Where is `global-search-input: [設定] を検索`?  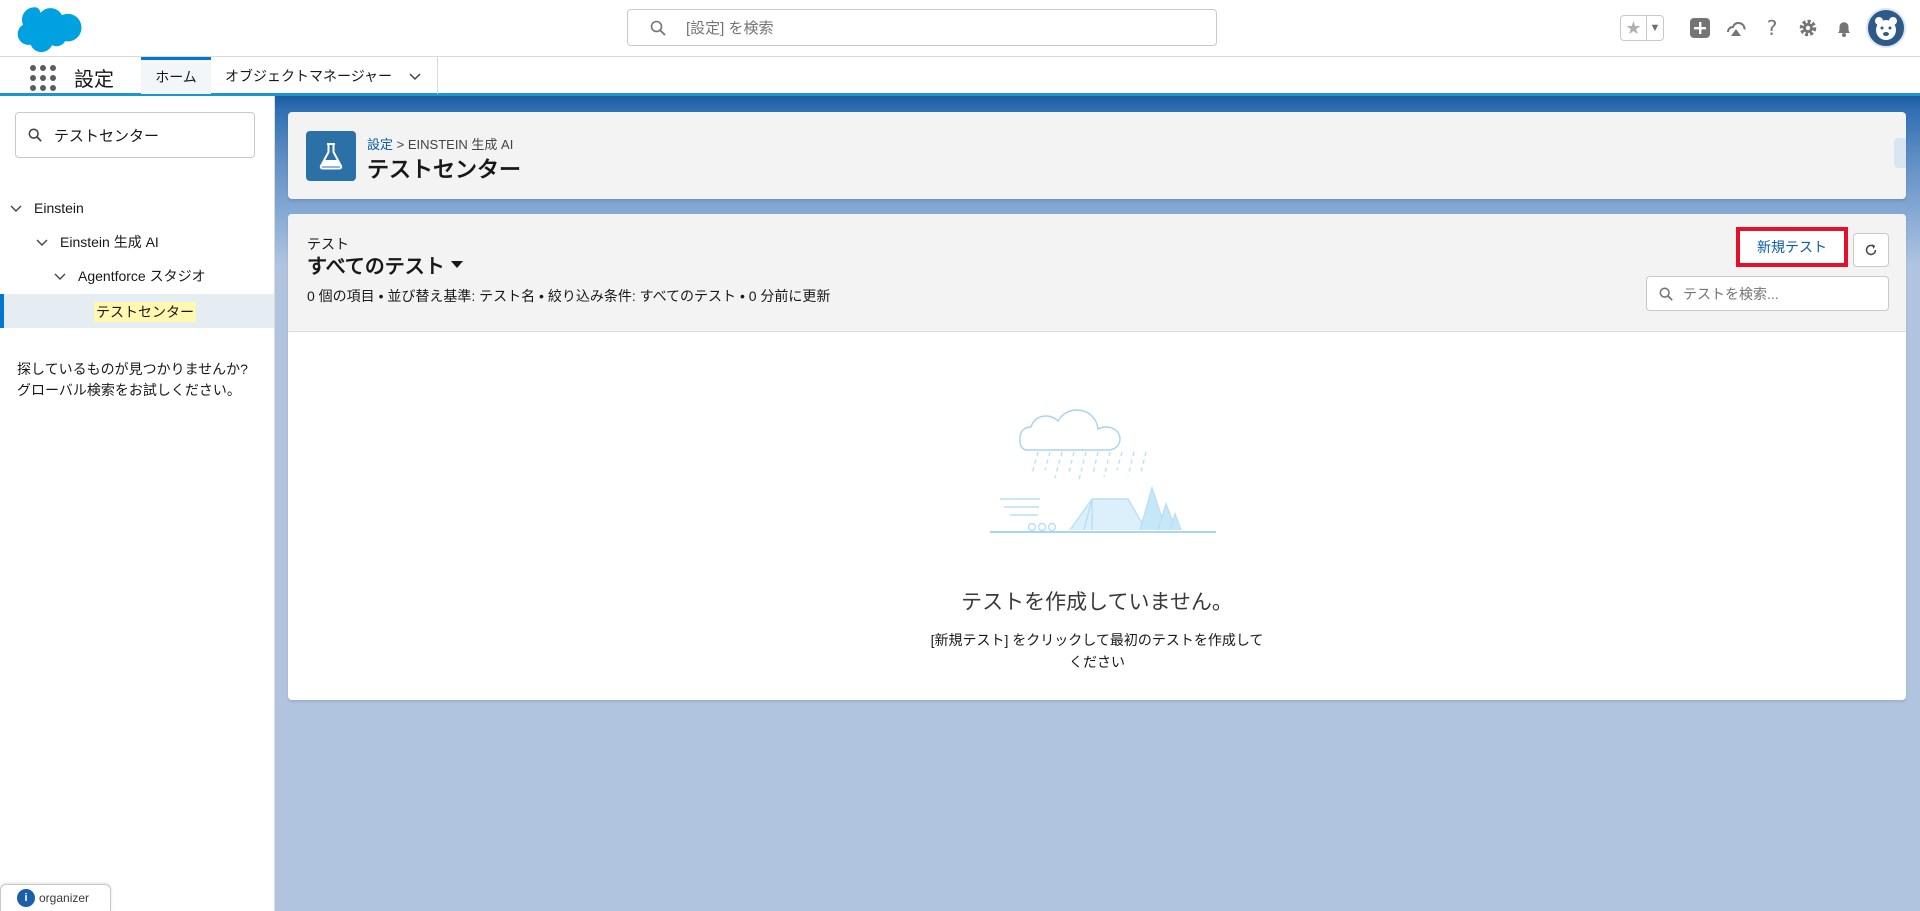
global-search-input: [設定] を検索 is located at coordinates (922, 27).